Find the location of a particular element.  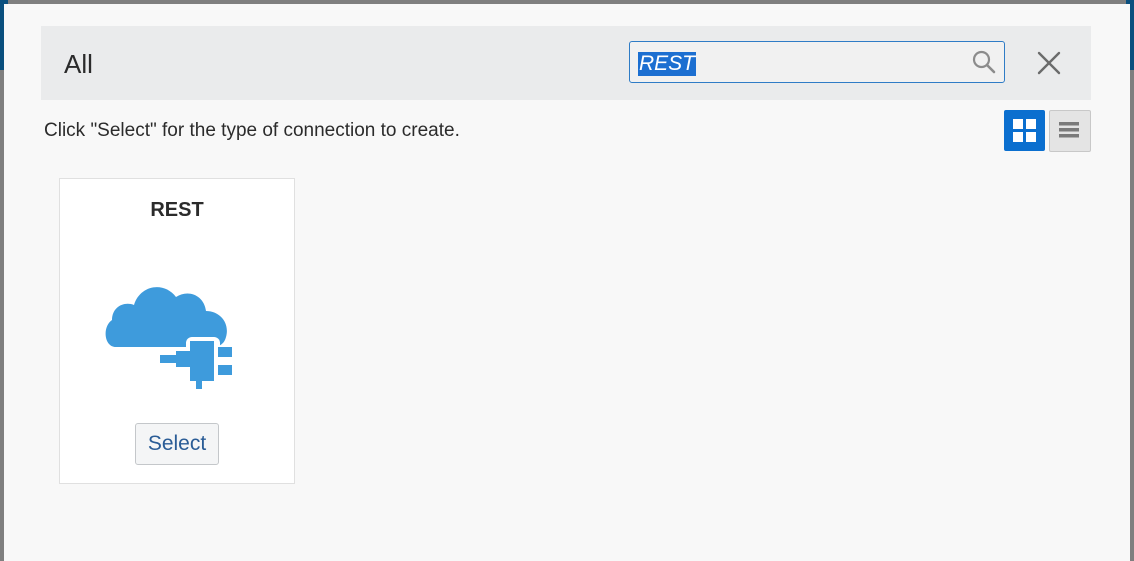

card-title: REST is located at coordinates (177, 210).